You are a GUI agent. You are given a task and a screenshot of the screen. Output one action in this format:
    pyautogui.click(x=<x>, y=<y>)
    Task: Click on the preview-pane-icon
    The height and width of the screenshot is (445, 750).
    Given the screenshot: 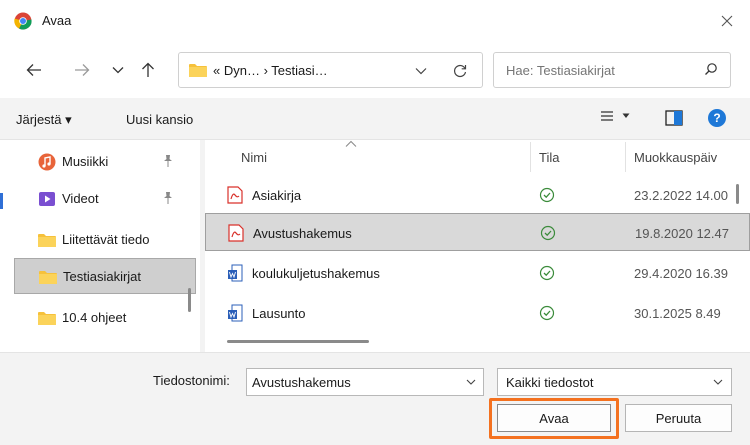 What is the action you would take?
    pyautogui.click(x=674, y=118)
    